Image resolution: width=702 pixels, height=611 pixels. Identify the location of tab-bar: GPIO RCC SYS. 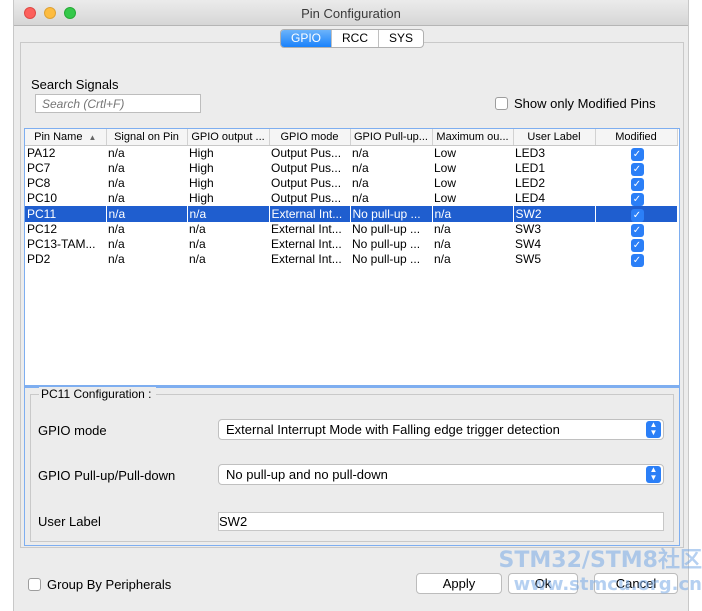
(352, 38).